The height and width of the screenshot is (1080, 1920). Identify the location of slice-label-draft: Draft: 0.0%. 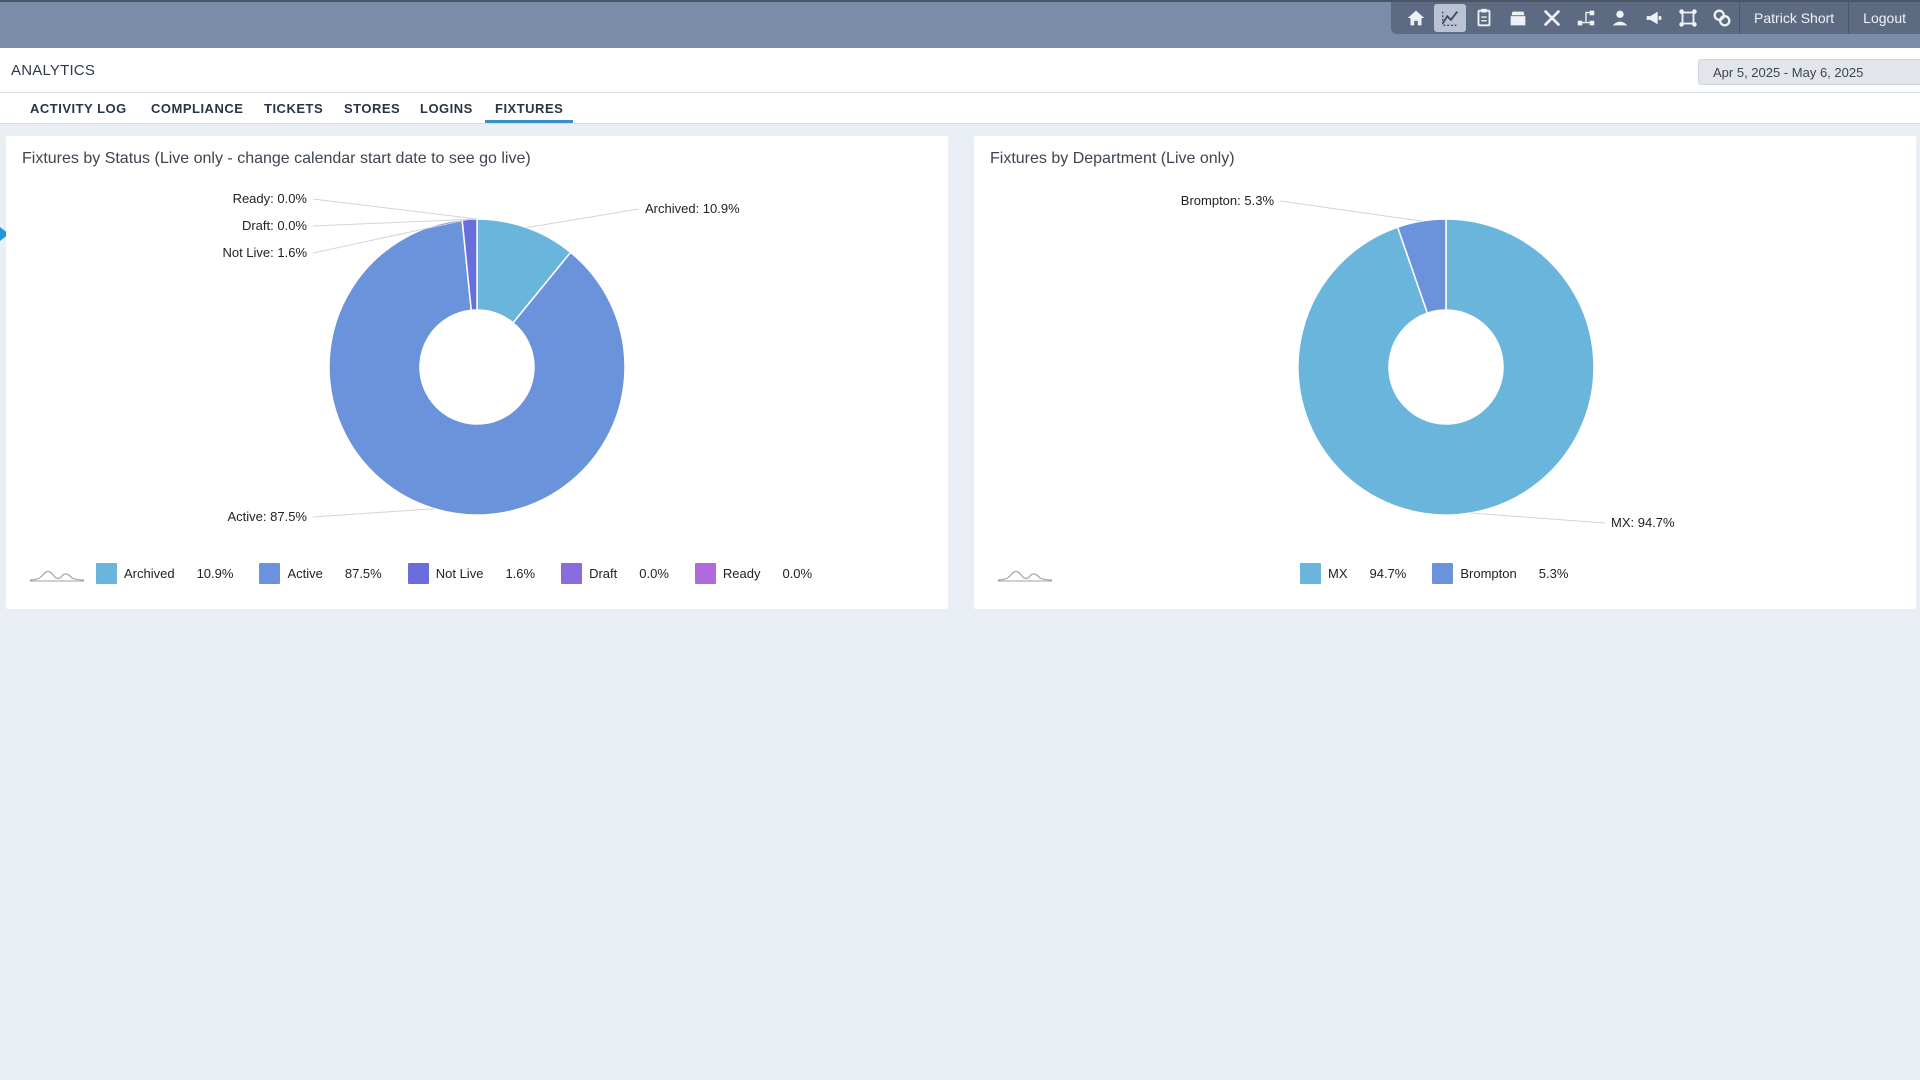
(274, 225).